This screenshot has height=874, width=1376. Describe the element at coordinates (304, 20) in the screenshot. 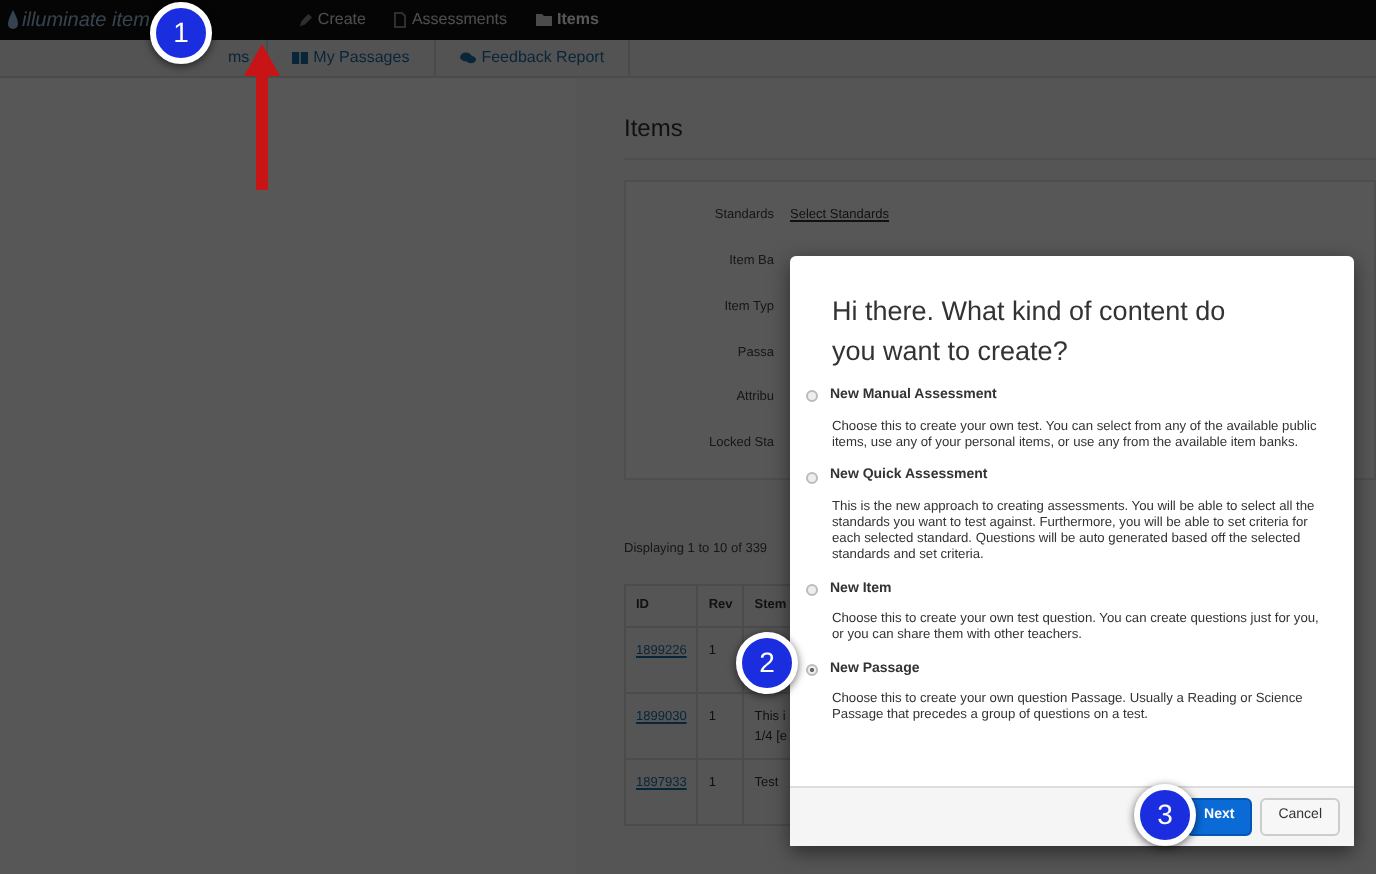

I see `pencil-icon` at that location.